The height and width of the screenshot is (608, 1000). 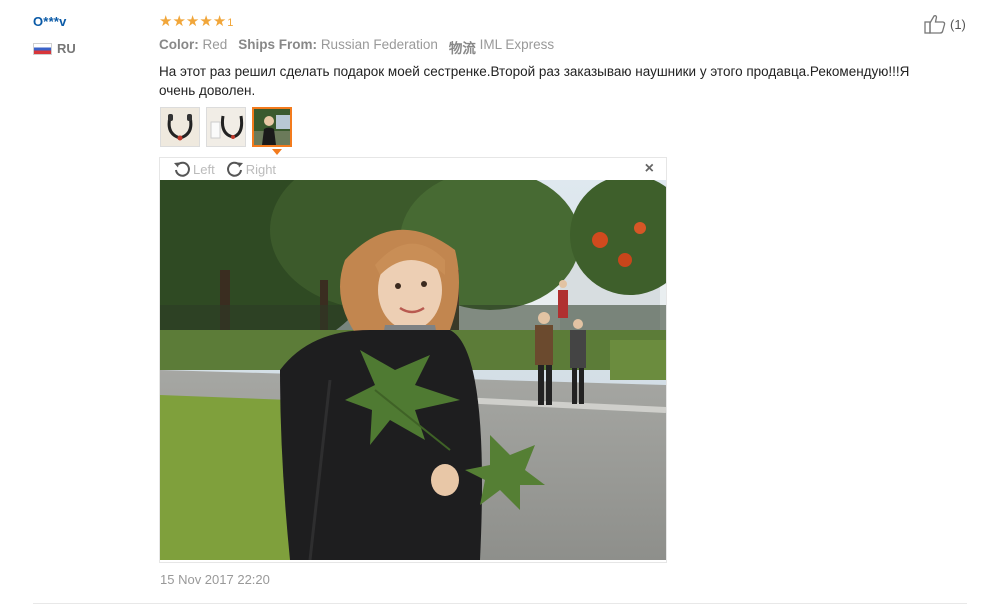 I want to click on reviewer-name: O***v, so click(x=50, y=21).